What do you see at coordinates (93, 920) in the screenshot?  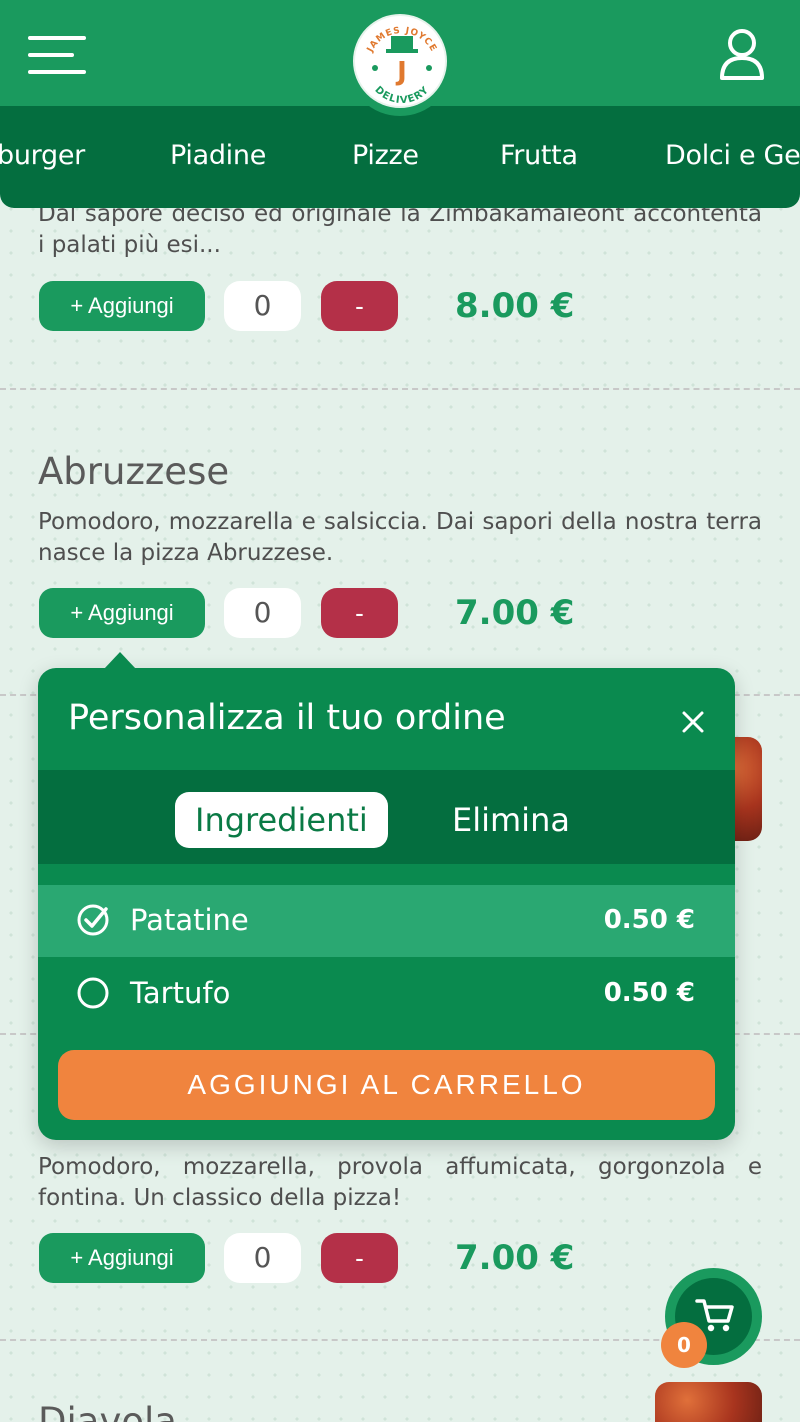 I see `check-circle-icon` at bounding box center [93, 920].